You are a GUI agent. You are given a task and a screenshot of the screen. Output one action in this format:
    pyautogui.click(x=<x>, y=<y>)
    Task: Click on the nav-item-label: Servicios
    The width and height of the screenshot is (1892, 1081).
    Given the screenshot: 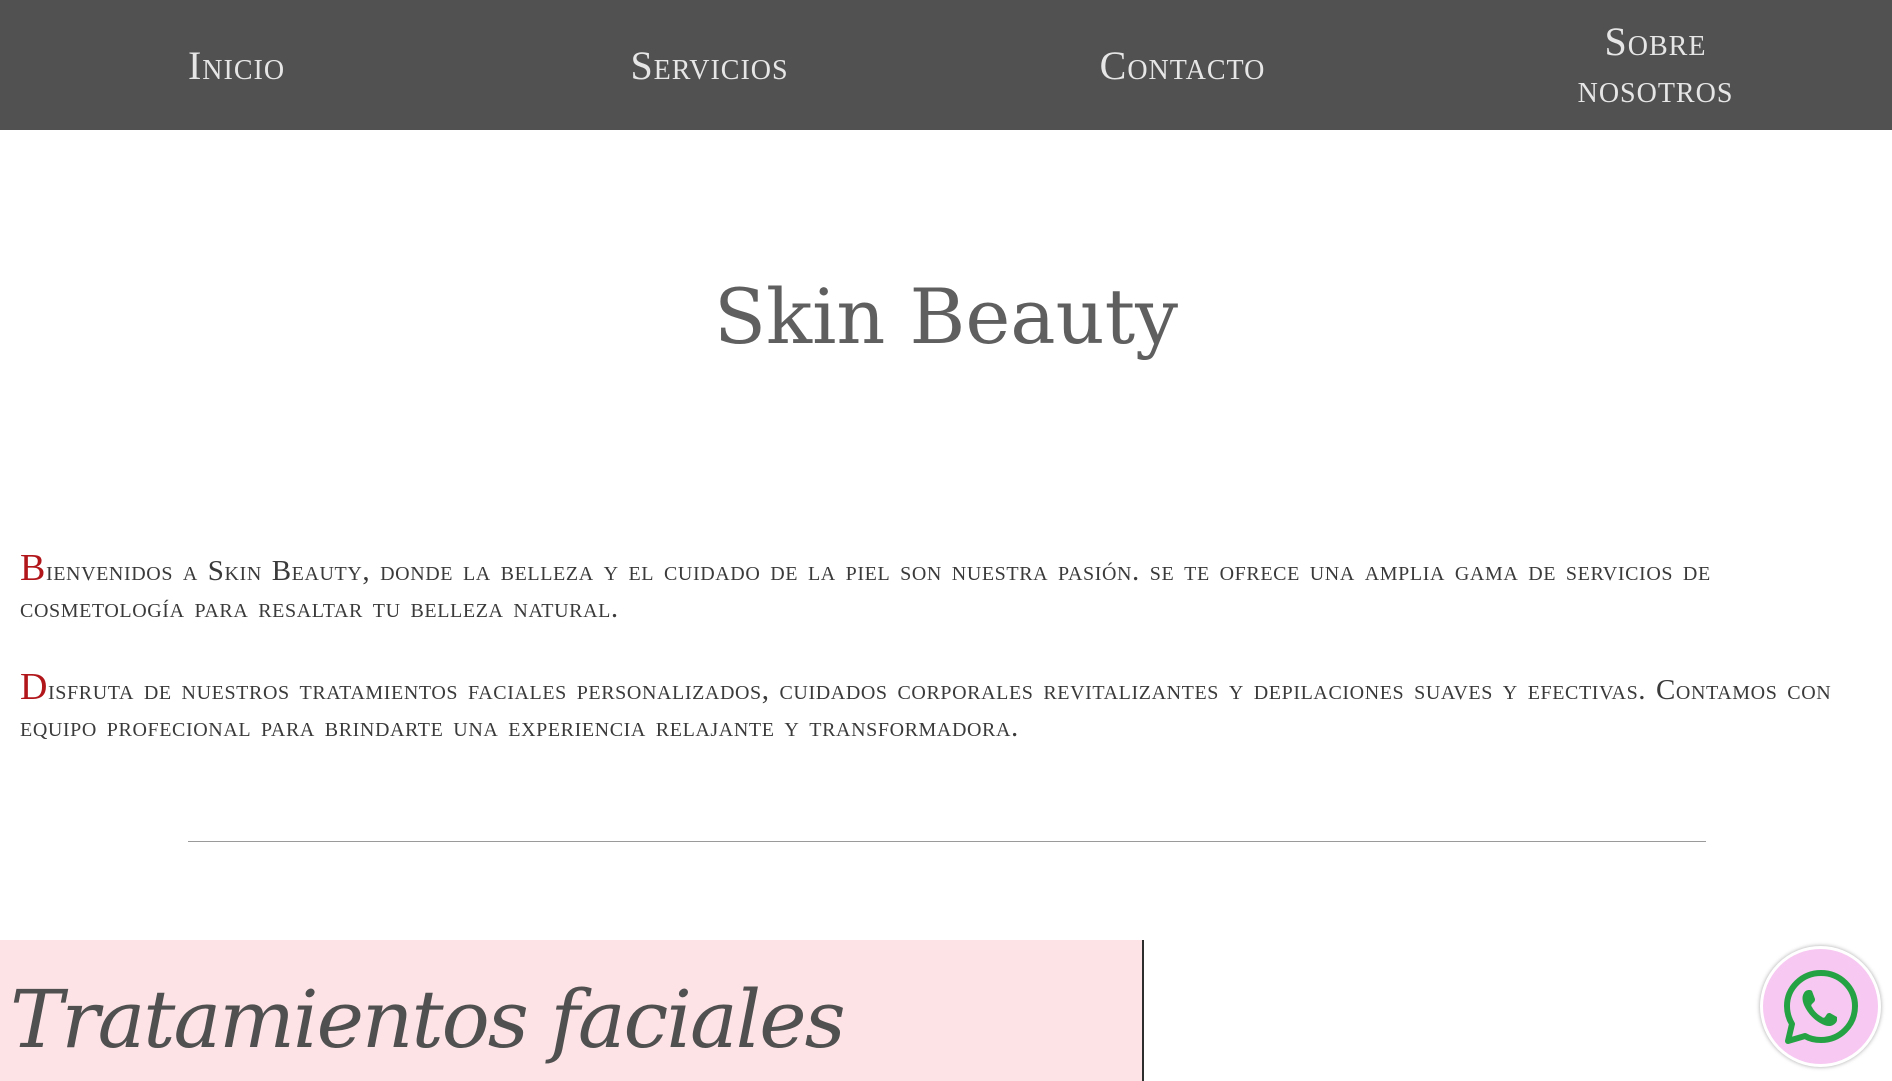 What is the action you would take?
    pyautogui.click(x=709, y=65)
    